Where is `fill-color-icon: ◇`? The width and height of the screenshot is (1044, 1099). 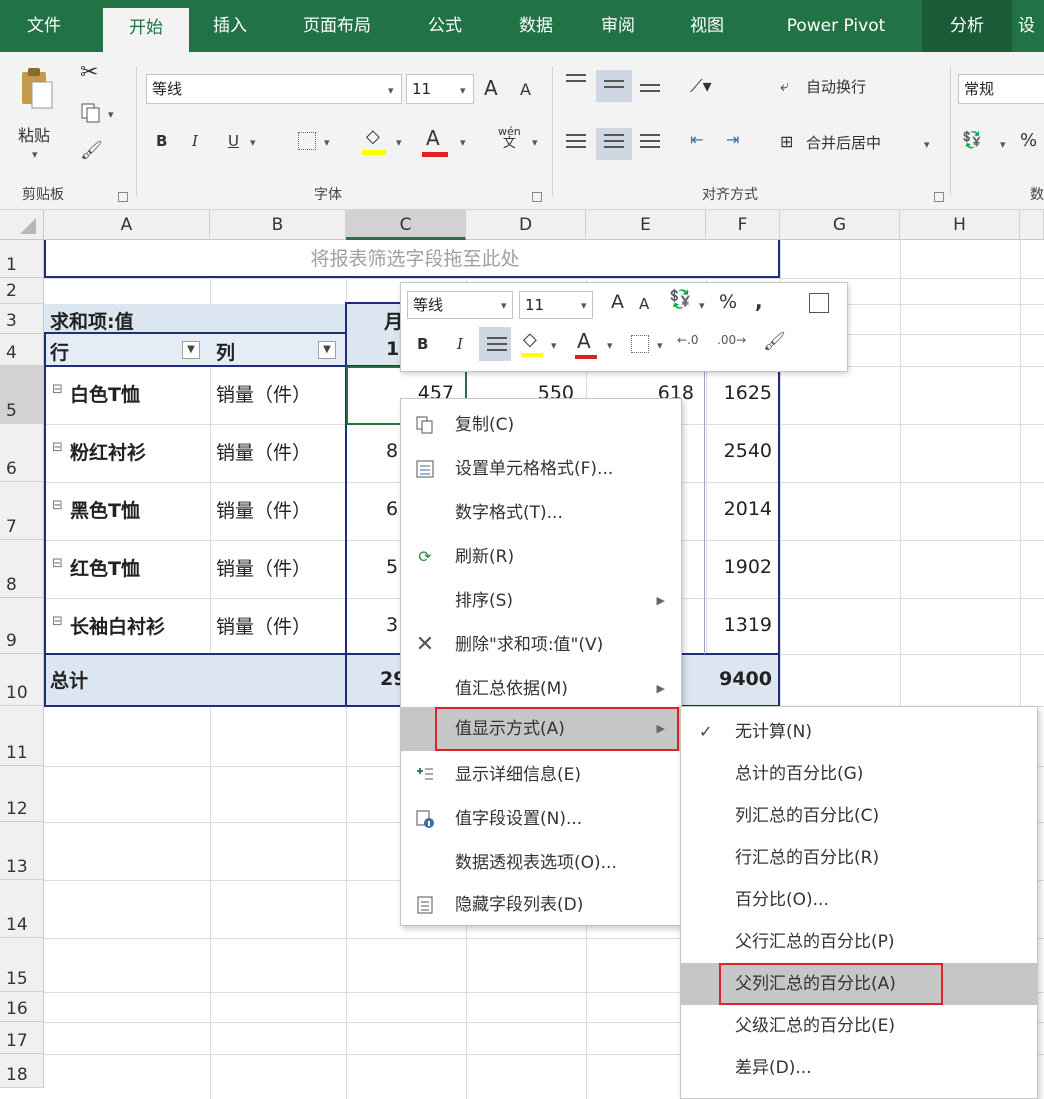
fill-color-icon: ◇ is located at coordinates (373, 136).